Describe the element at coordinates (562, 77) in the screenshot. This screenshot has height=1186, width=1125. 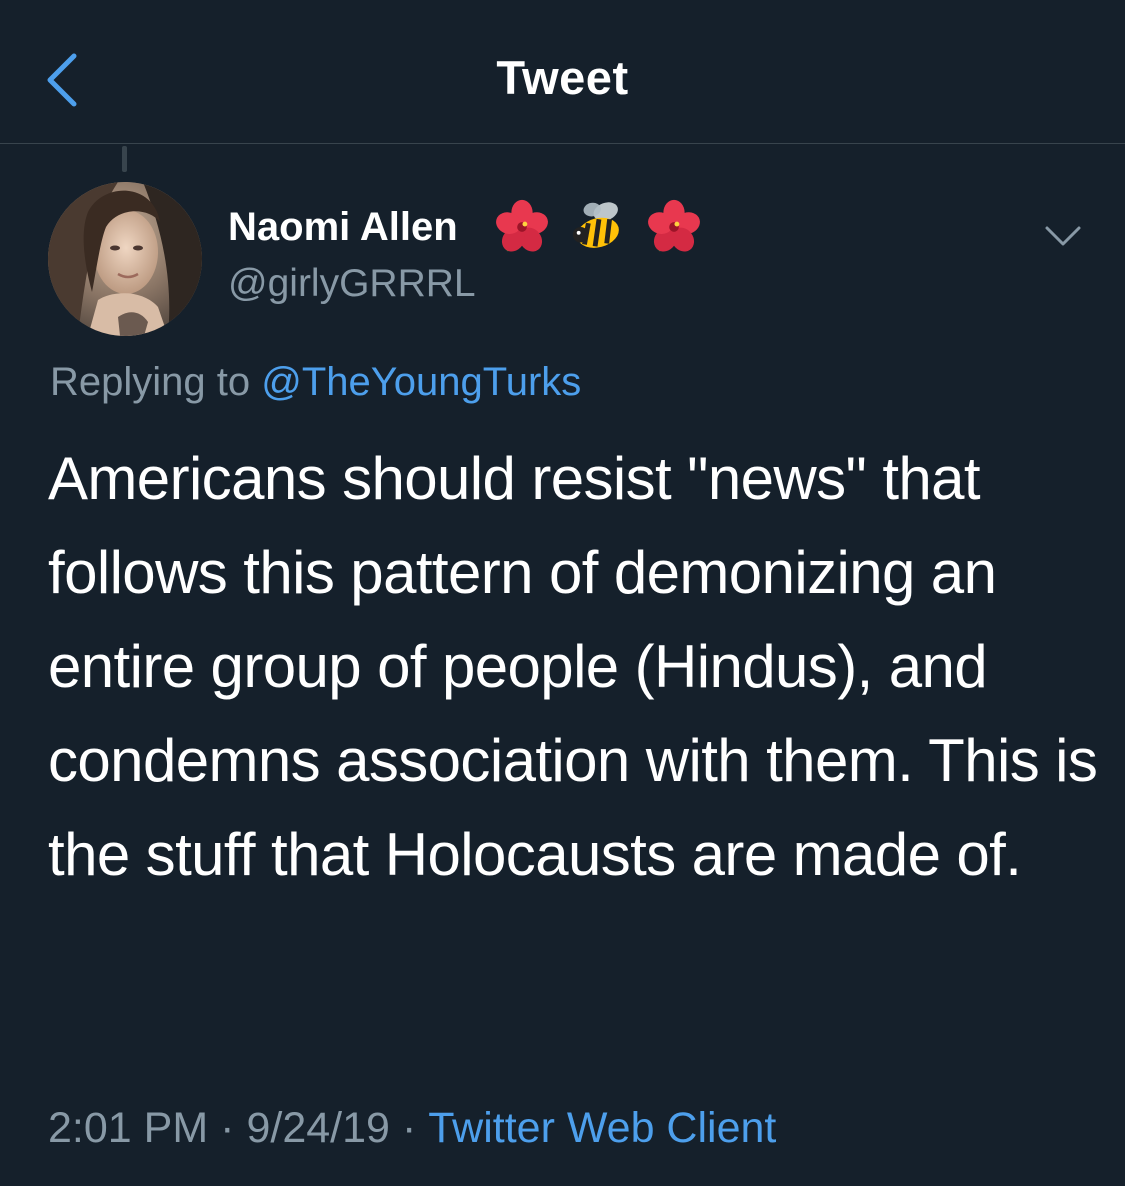
I see `page-title: Tweet` at that location.